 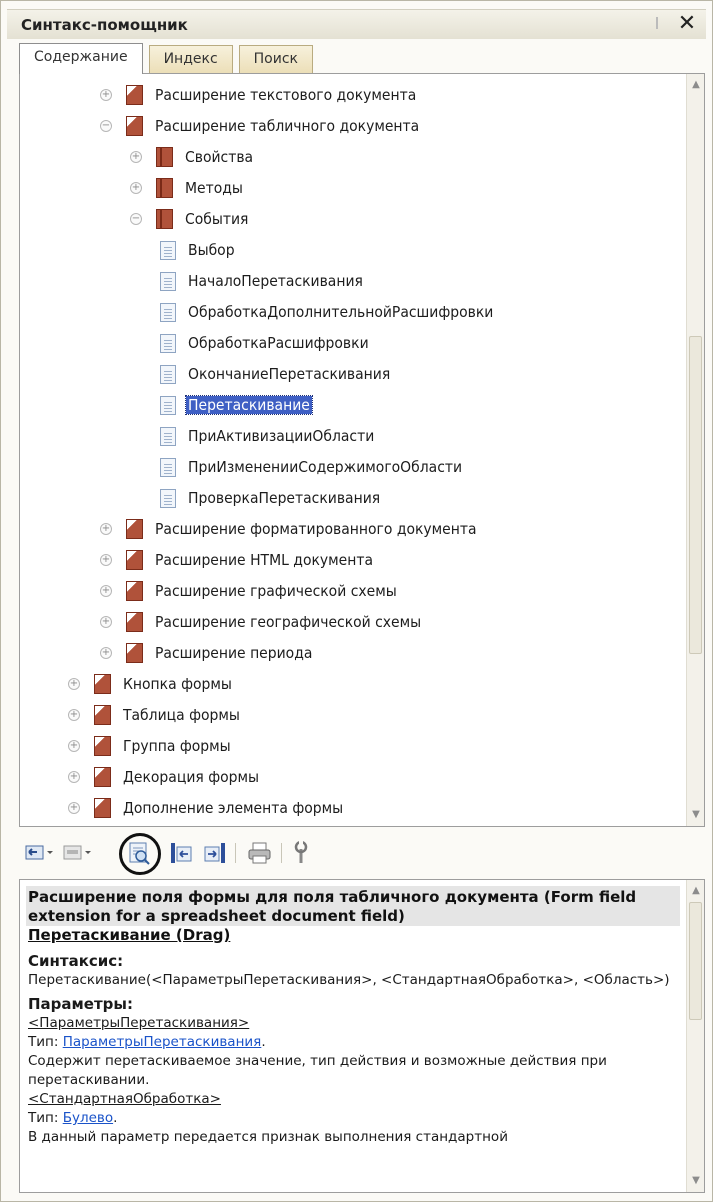 What do you see at coordinates (150, 684) in the screenshot?
I see `tree-item: + Кнопка формы` at bounding box center [150, 684].